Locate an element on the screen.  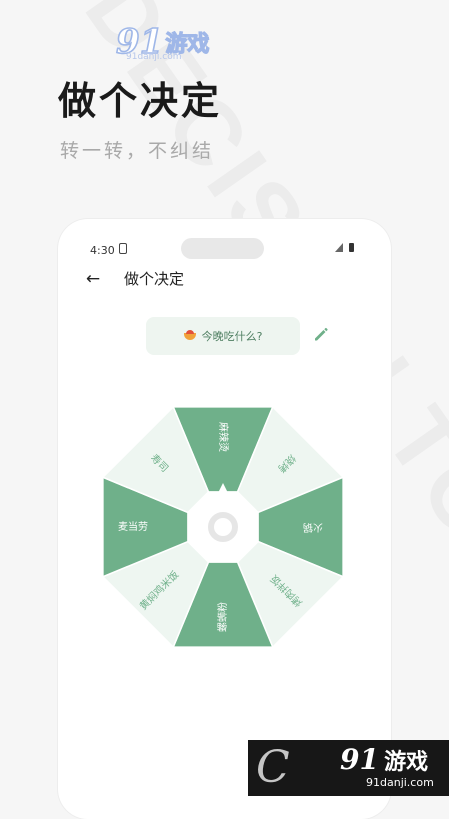
battery-icon is located at coordinates (351, 247).